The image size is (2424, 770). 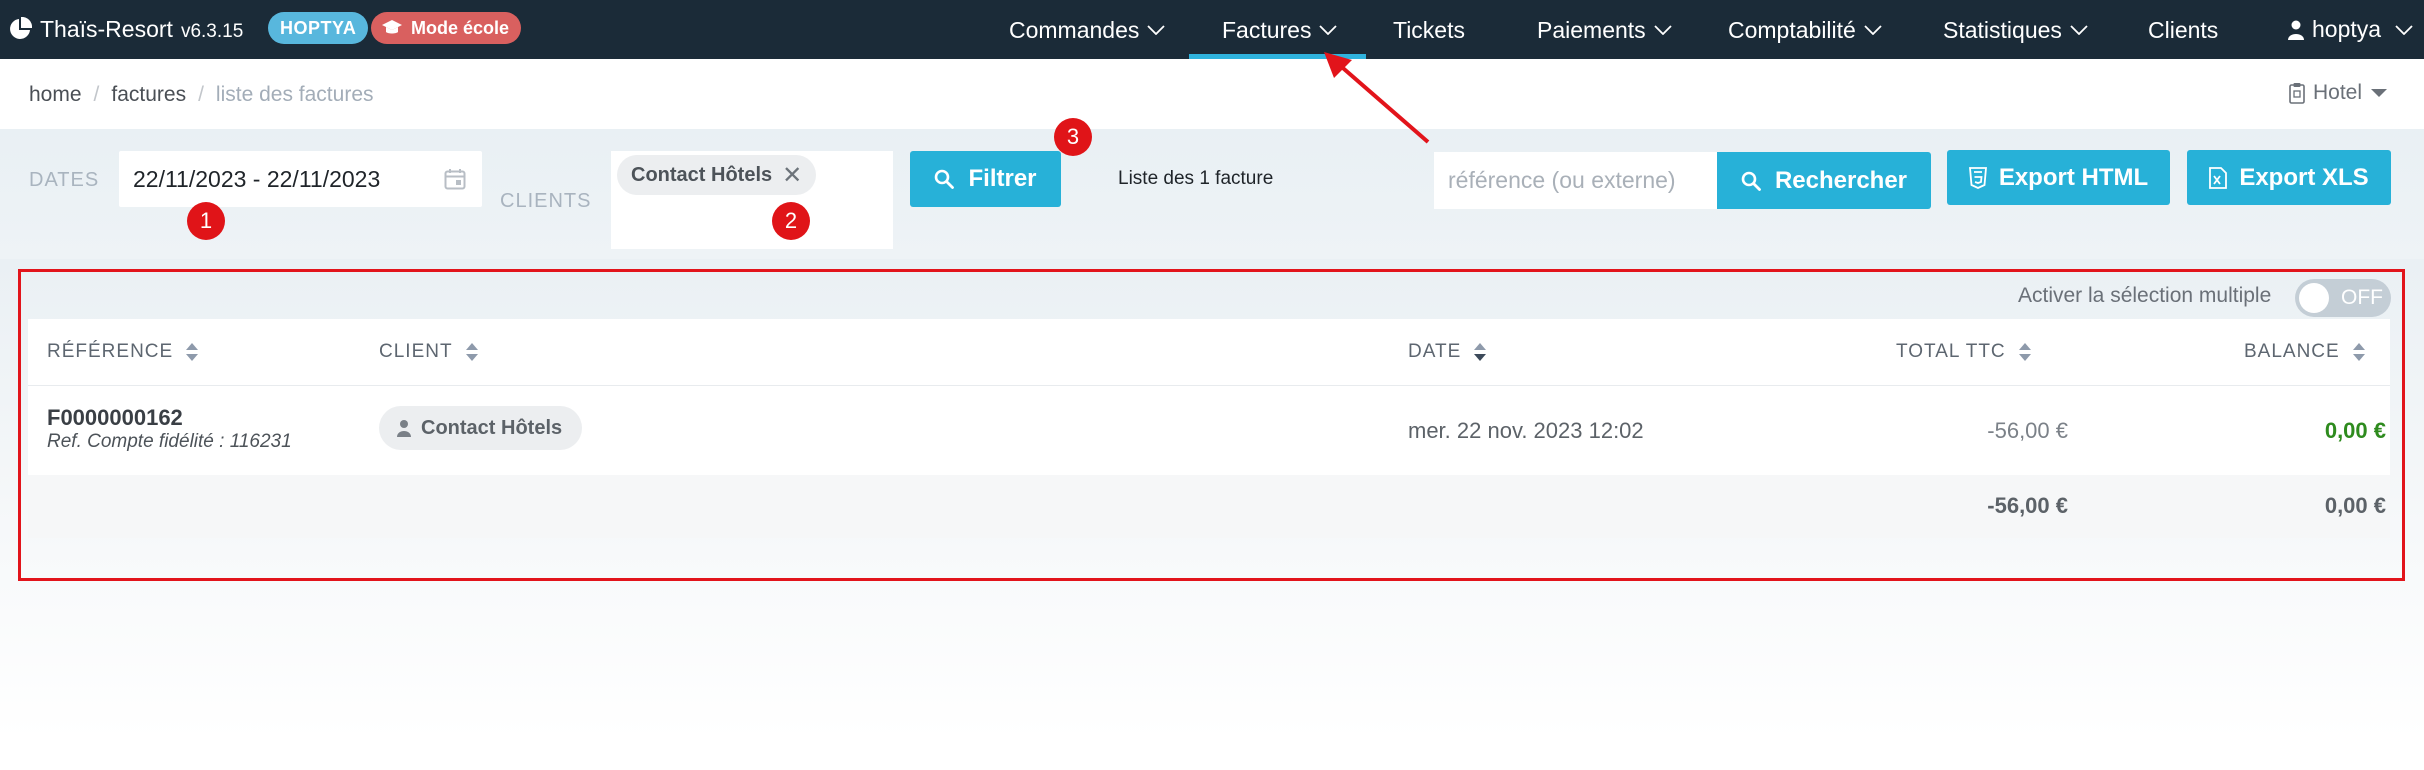 I want to click on client-filter-chip-label: Contact Hôtels, so click(x=702, y=174).